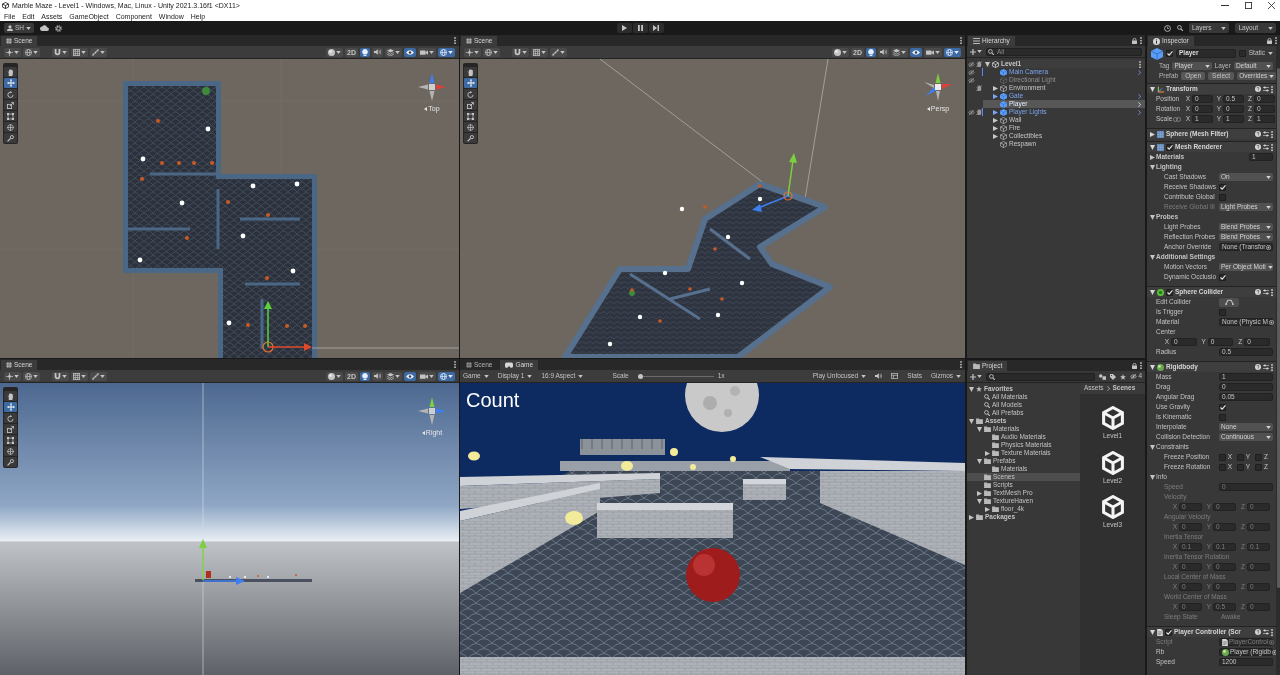 The height and width of the screenshot is (675, 1280). I want to click on panel-icon, so click(895, 376).